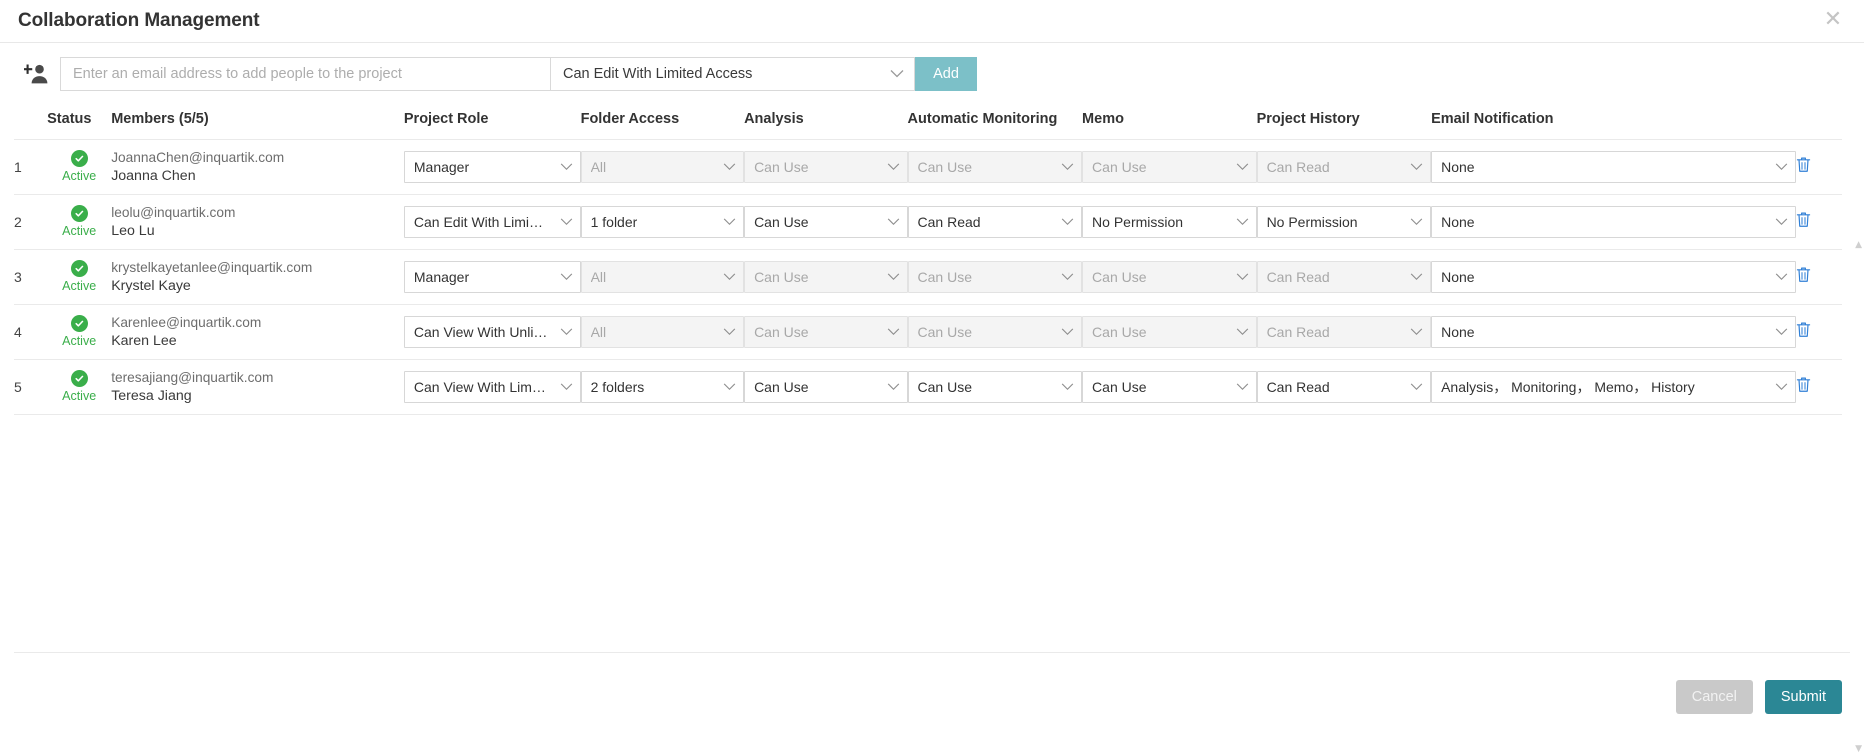  Describe the element at coordinates (1833, 20) in the screenshot. I see `close-icon: ✕` at that location.